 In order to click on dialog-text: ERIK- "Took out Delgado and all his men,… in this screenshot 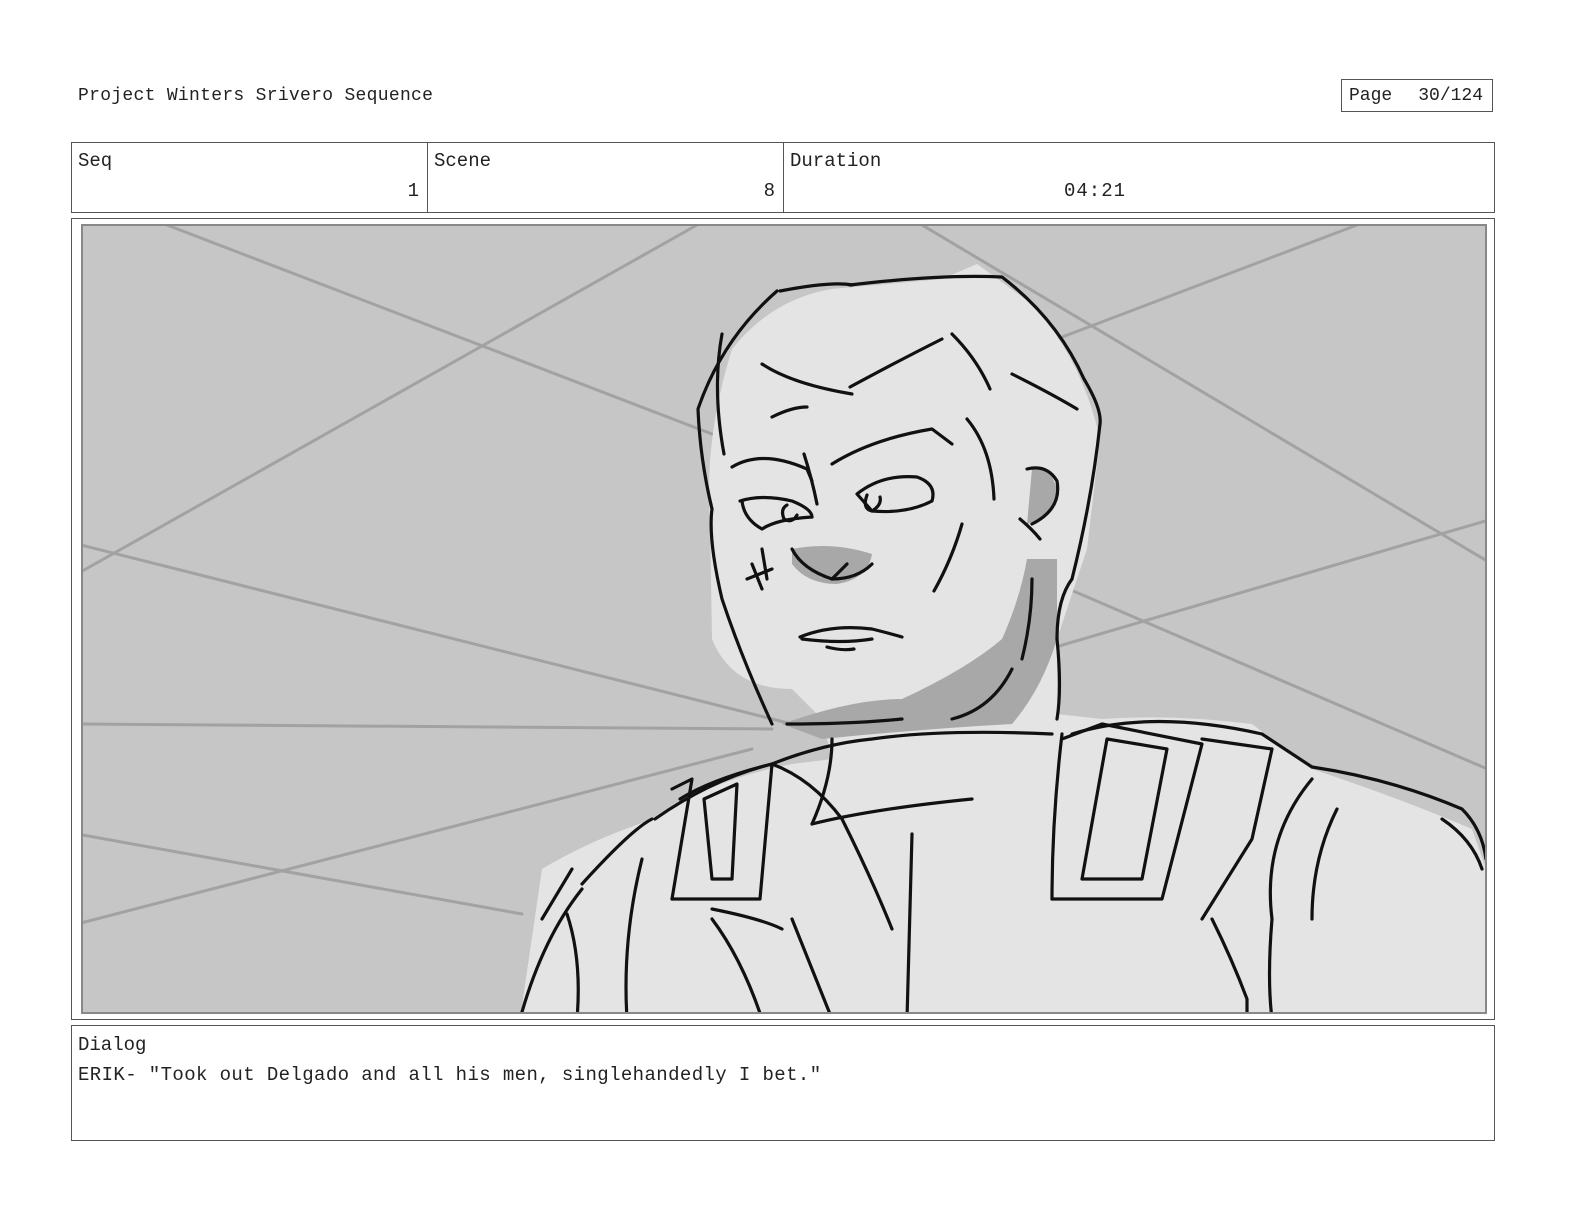, I will do `click(450, 1075)`.